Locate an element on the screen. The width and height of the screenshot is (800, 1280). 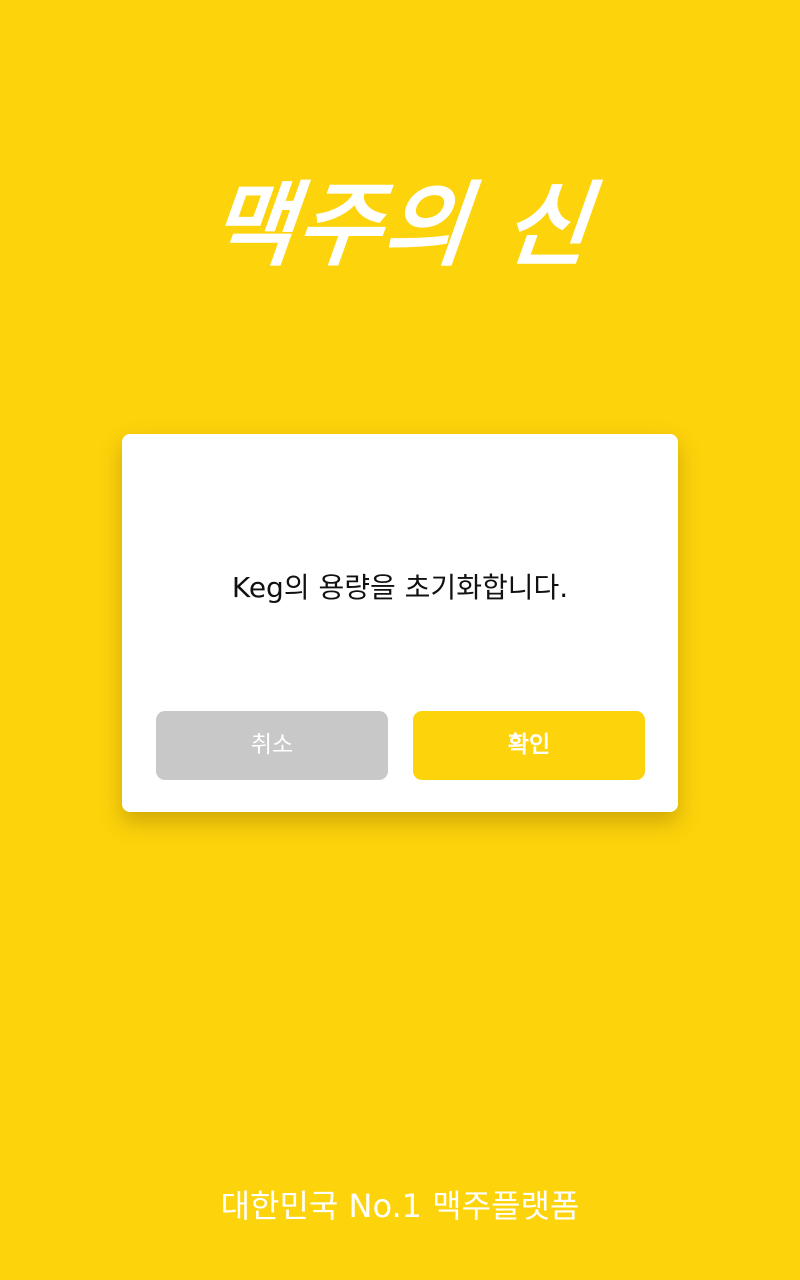
brand-logo-text: 맥주의 신 is located at coordinates (401, 225).